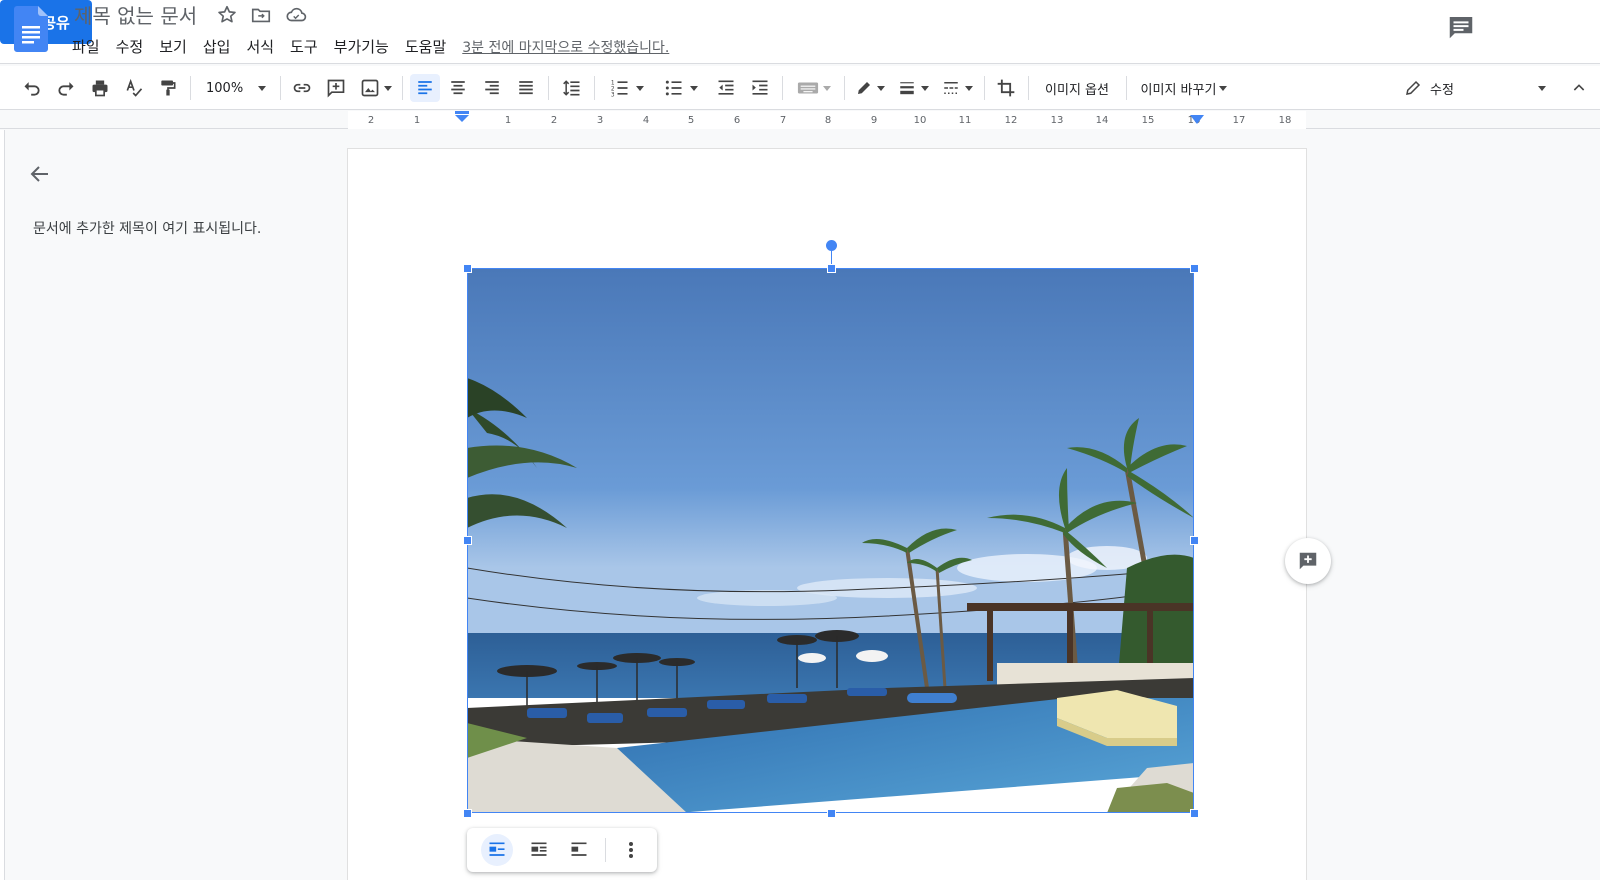 The height and width of the screenshot is (880, 1600). I want to click on resize-handle-bottom-left, so click(467, 813).